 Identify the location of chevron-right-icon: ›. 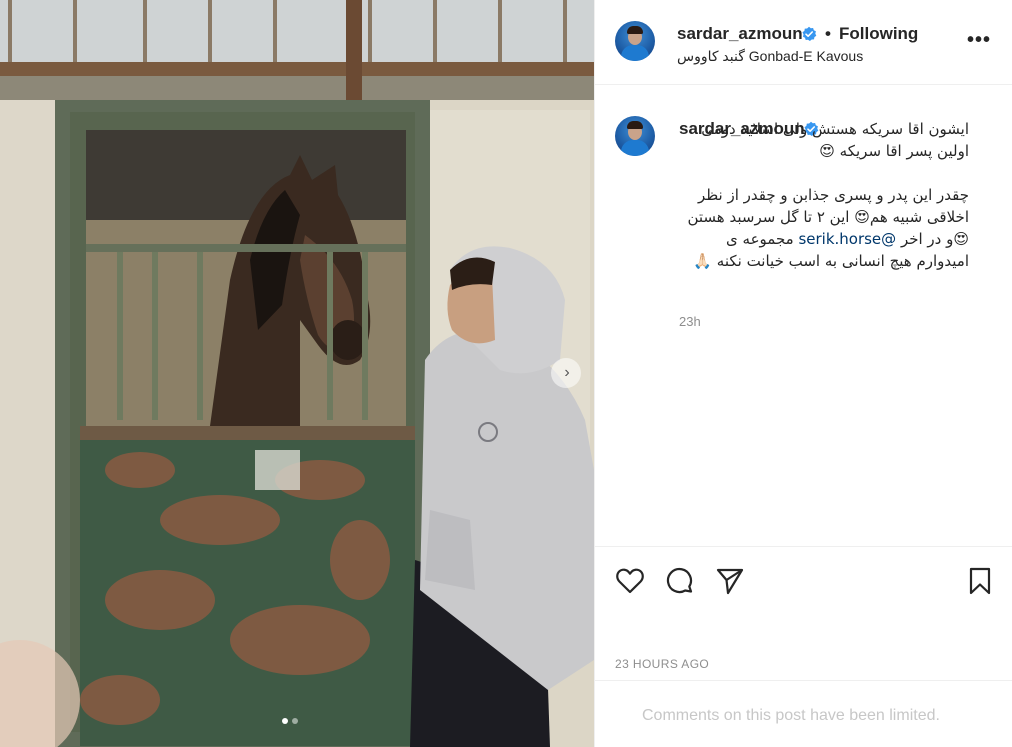
(567, 372).